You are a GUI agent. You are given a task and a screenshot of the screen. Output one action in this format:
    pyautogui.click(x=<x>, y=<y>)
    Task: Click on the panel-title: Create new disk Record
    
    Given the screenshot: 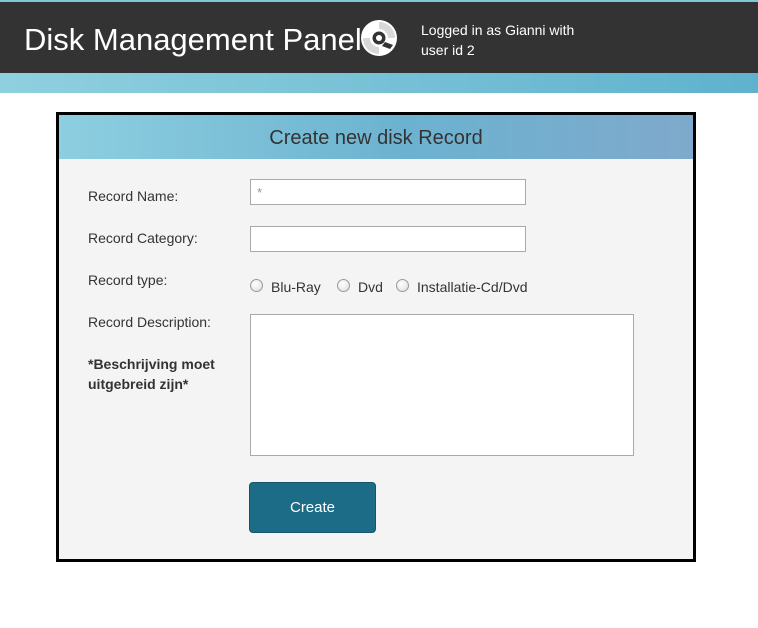 What is the action you would take?
    pyautogui.click(x=376, y=138)
    